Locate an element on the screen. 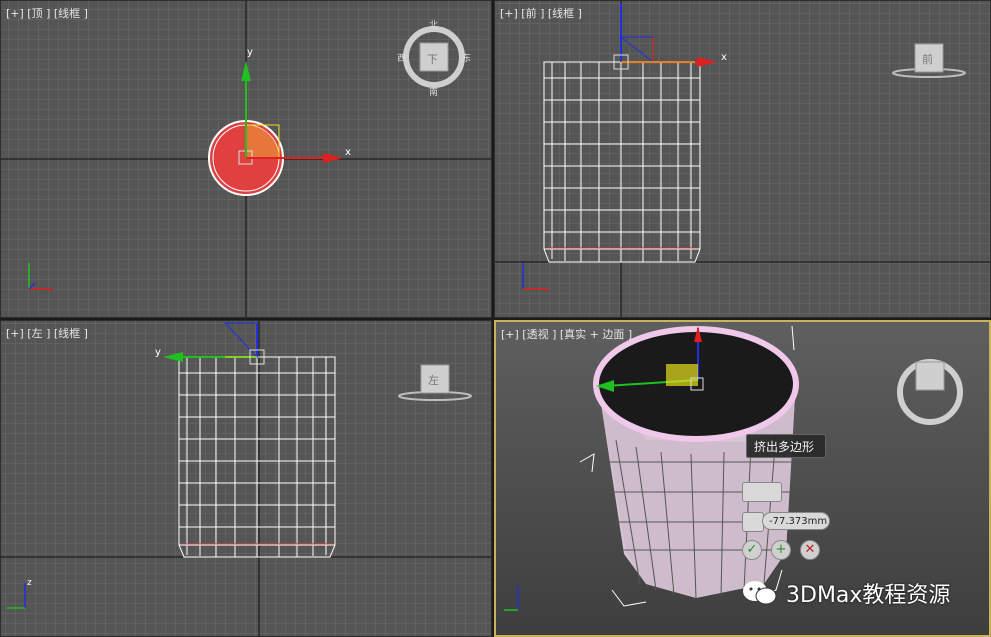 This screenshot has width=991, height=637. extrude-height-input: -77.373mm is located at coordinates (796, 521).